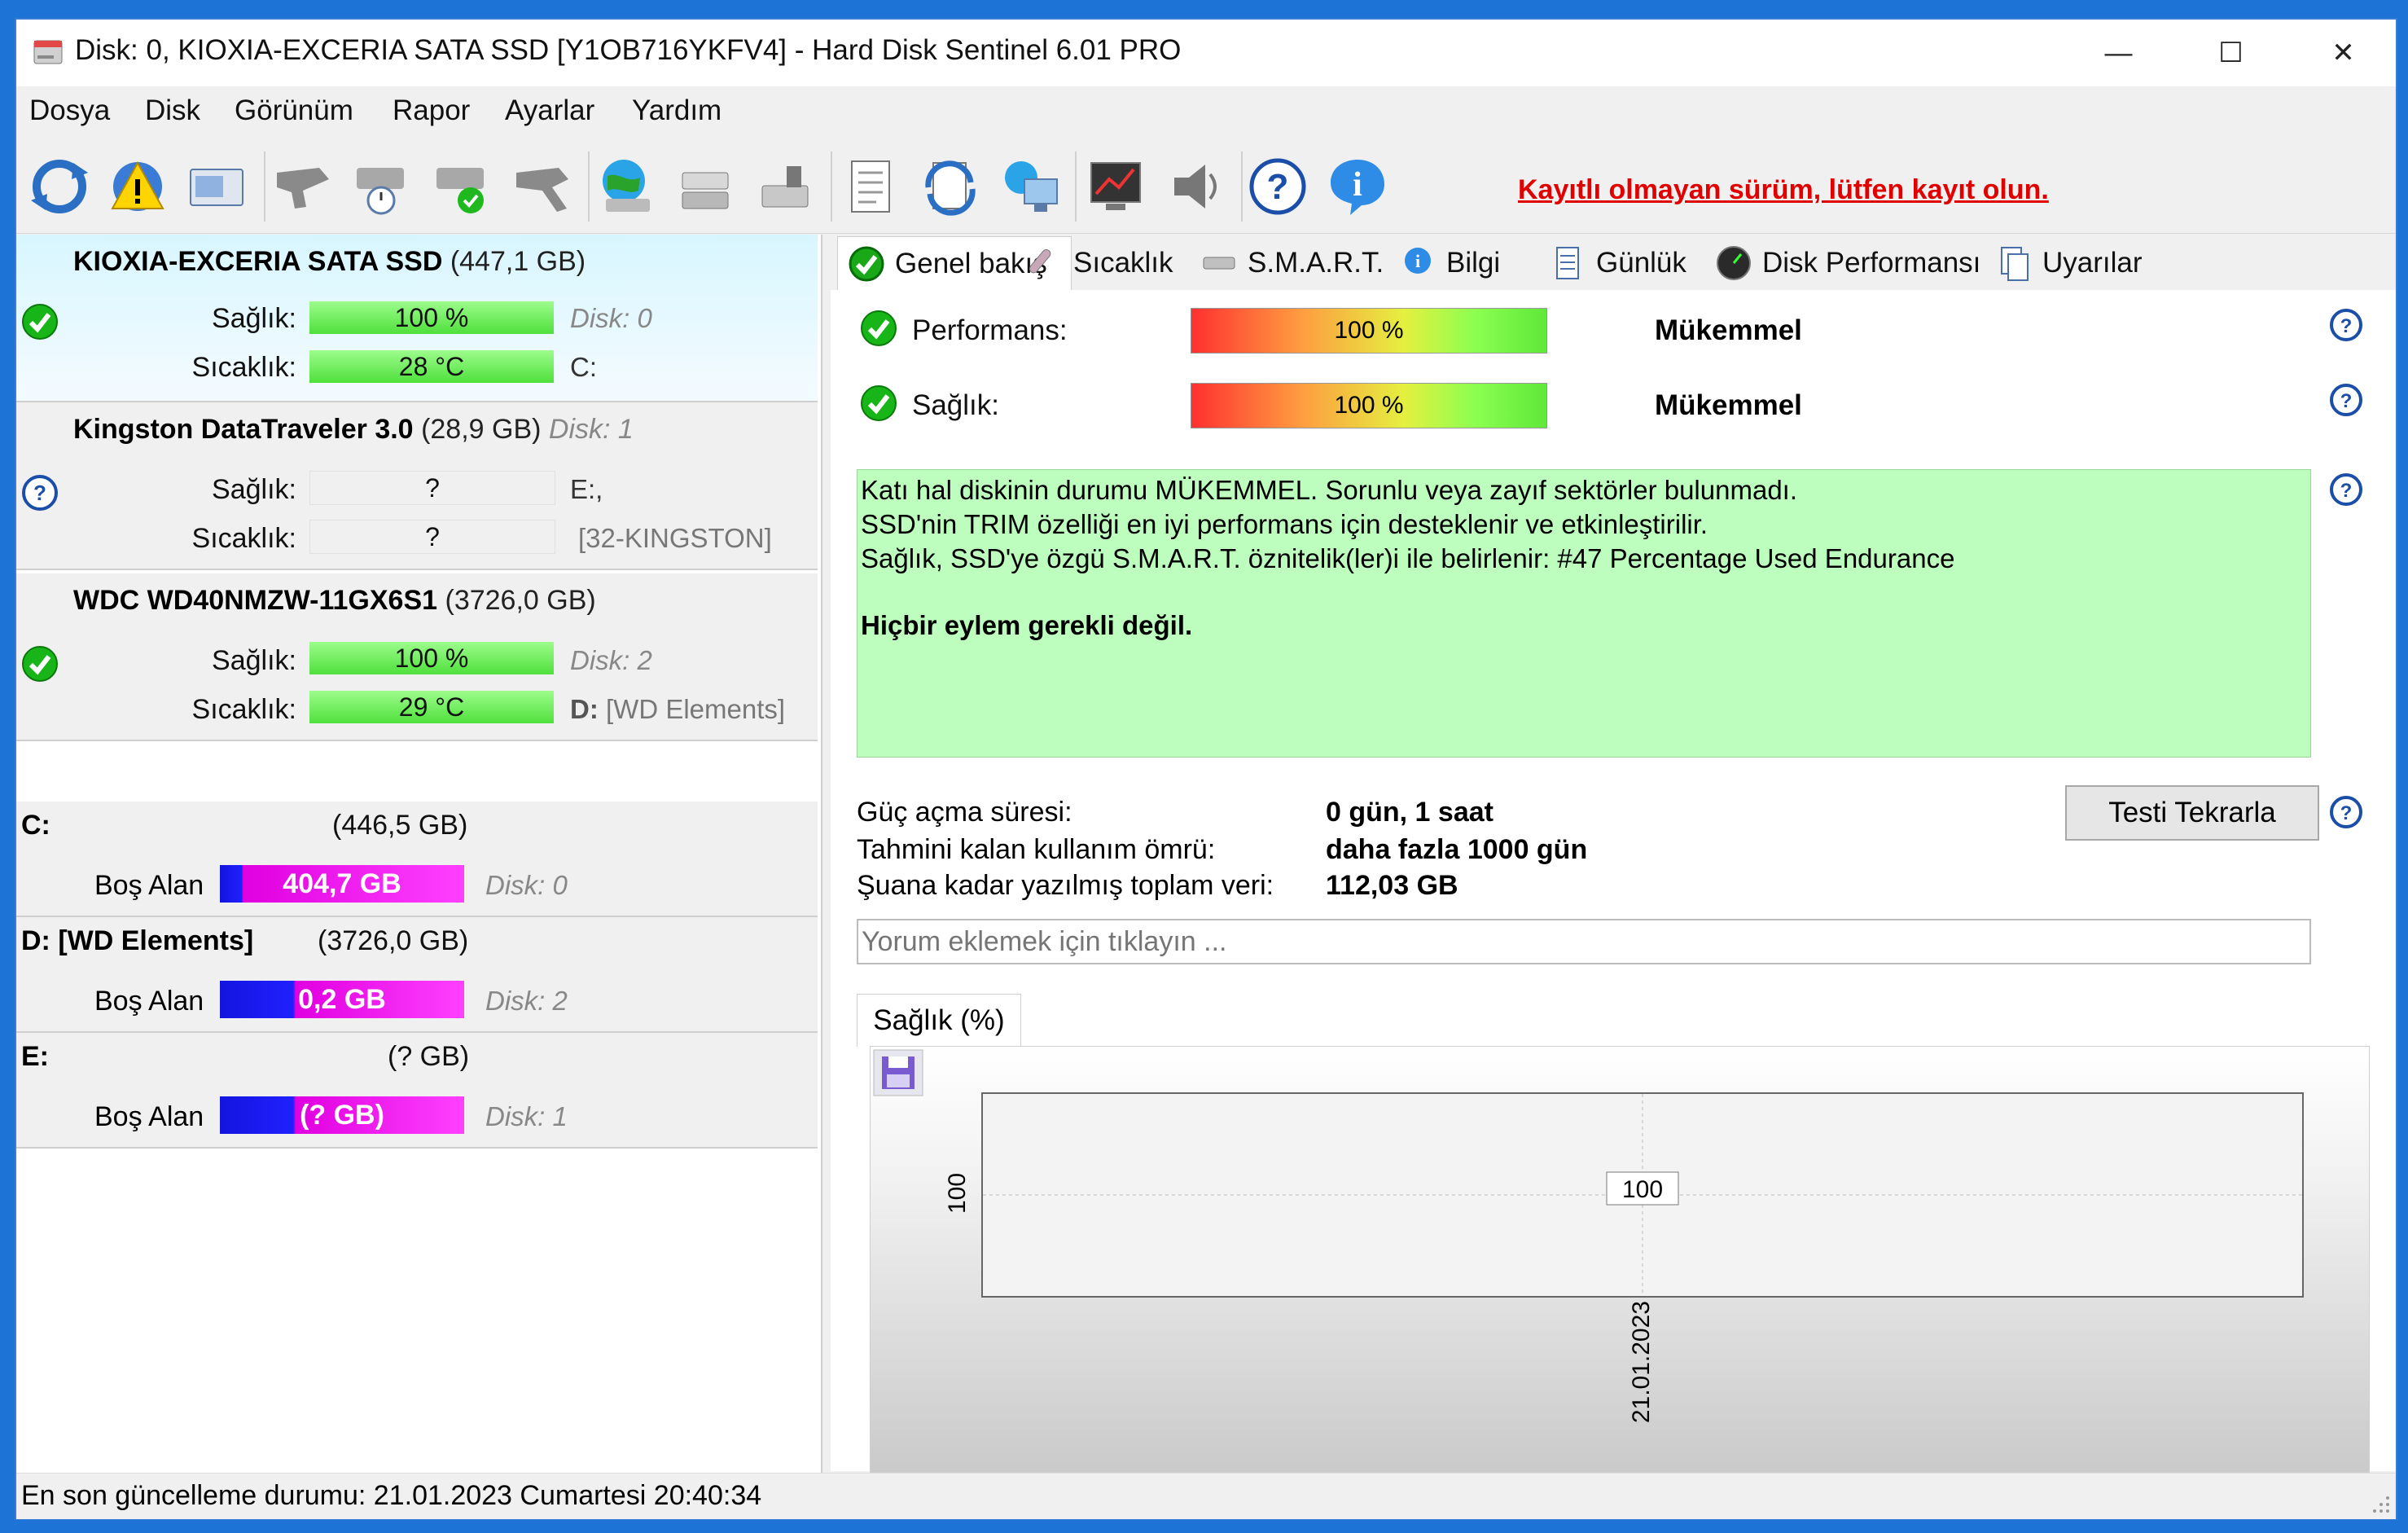 This screenshot has height=1533, width=2408. Describe the element at coordinates (431, 110) in the screenshot. I see `menu-rapor: Rapor` at that location.